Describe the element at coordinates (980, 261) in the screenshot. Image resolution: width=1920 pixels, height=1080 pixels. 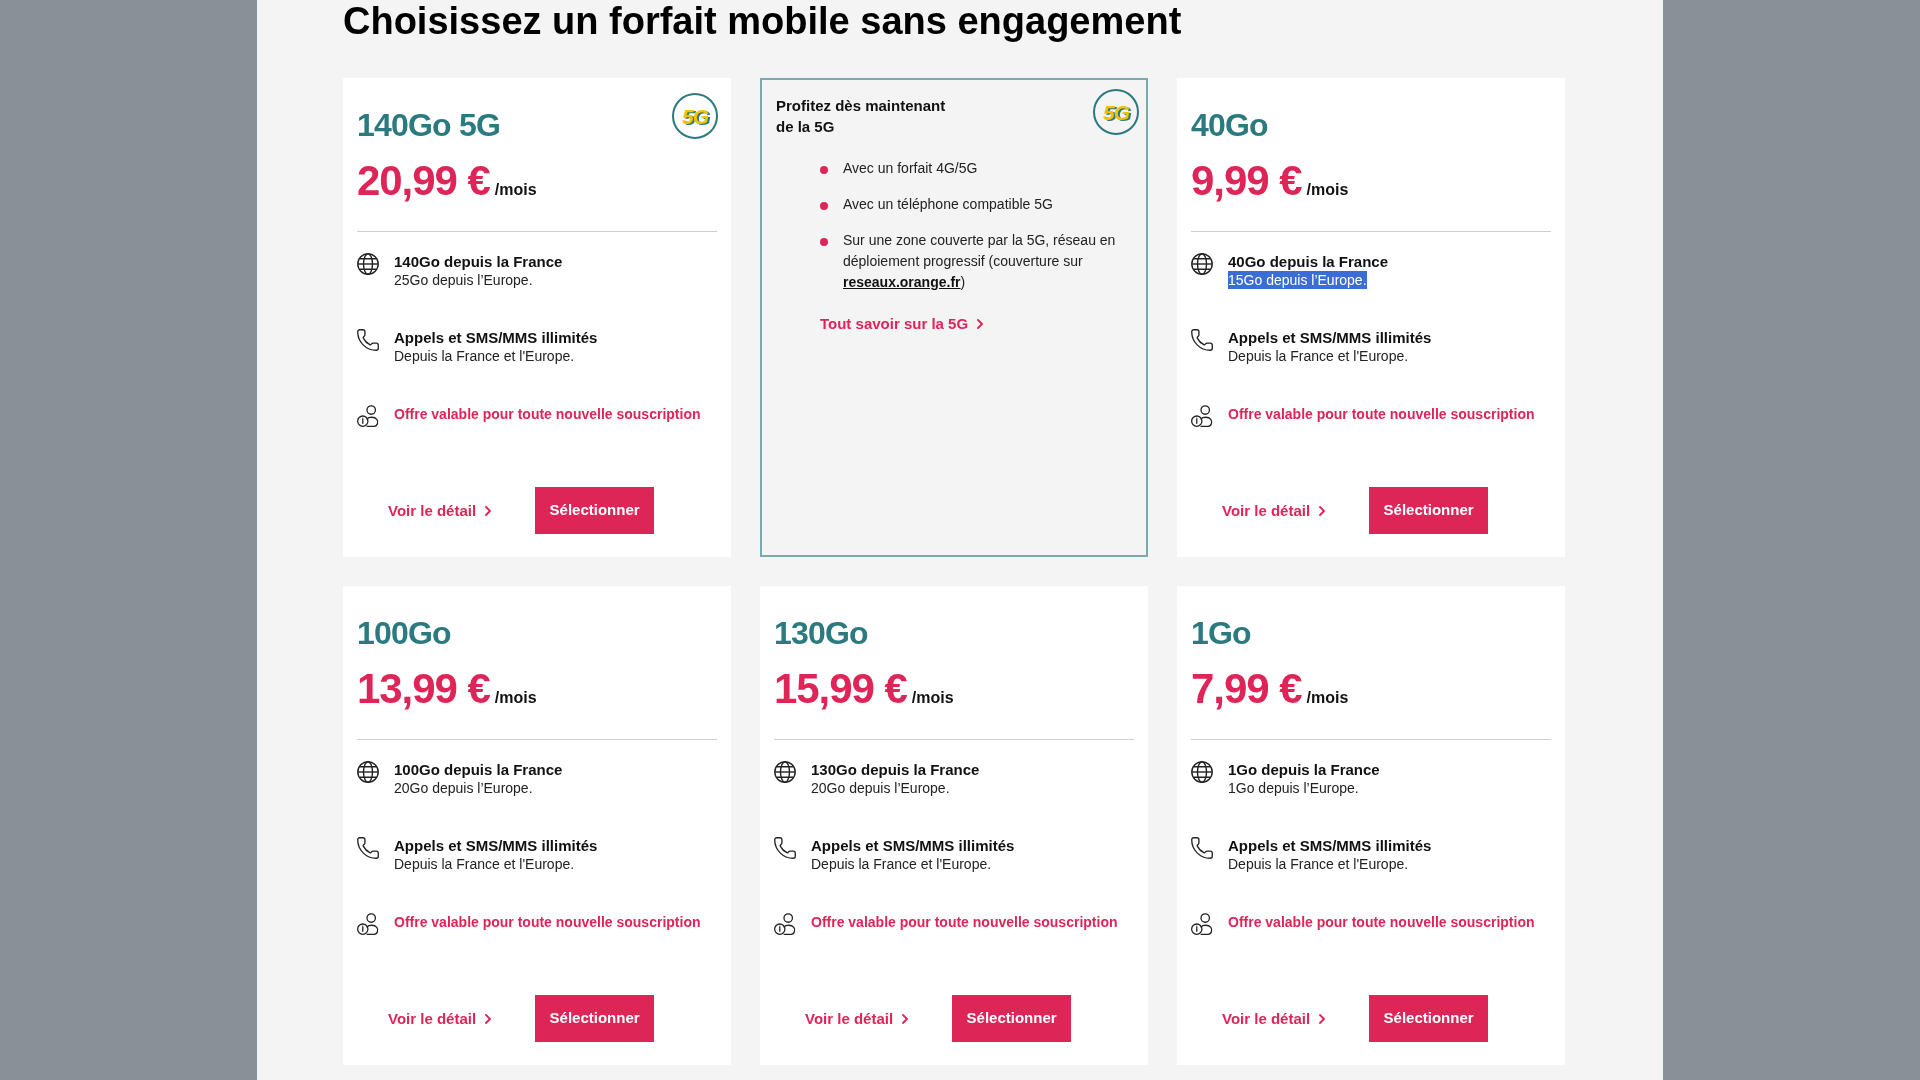
I see `bullet-text: Sur une zone couverte par la 5G, réseau en déploiement progressif (couverture sur reseaux.orange.fr)` at that location.